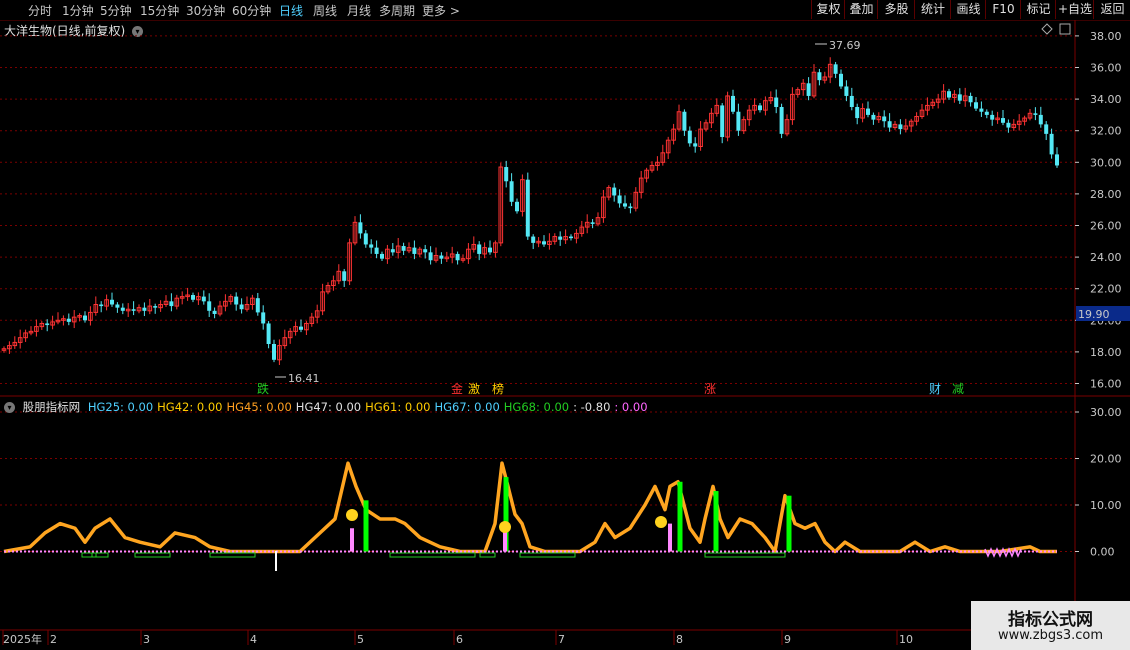 The height and width of the screenshot is (650, 1130). I want to click on indicator-value-3: HG47: 0.00, so click(328, 407).